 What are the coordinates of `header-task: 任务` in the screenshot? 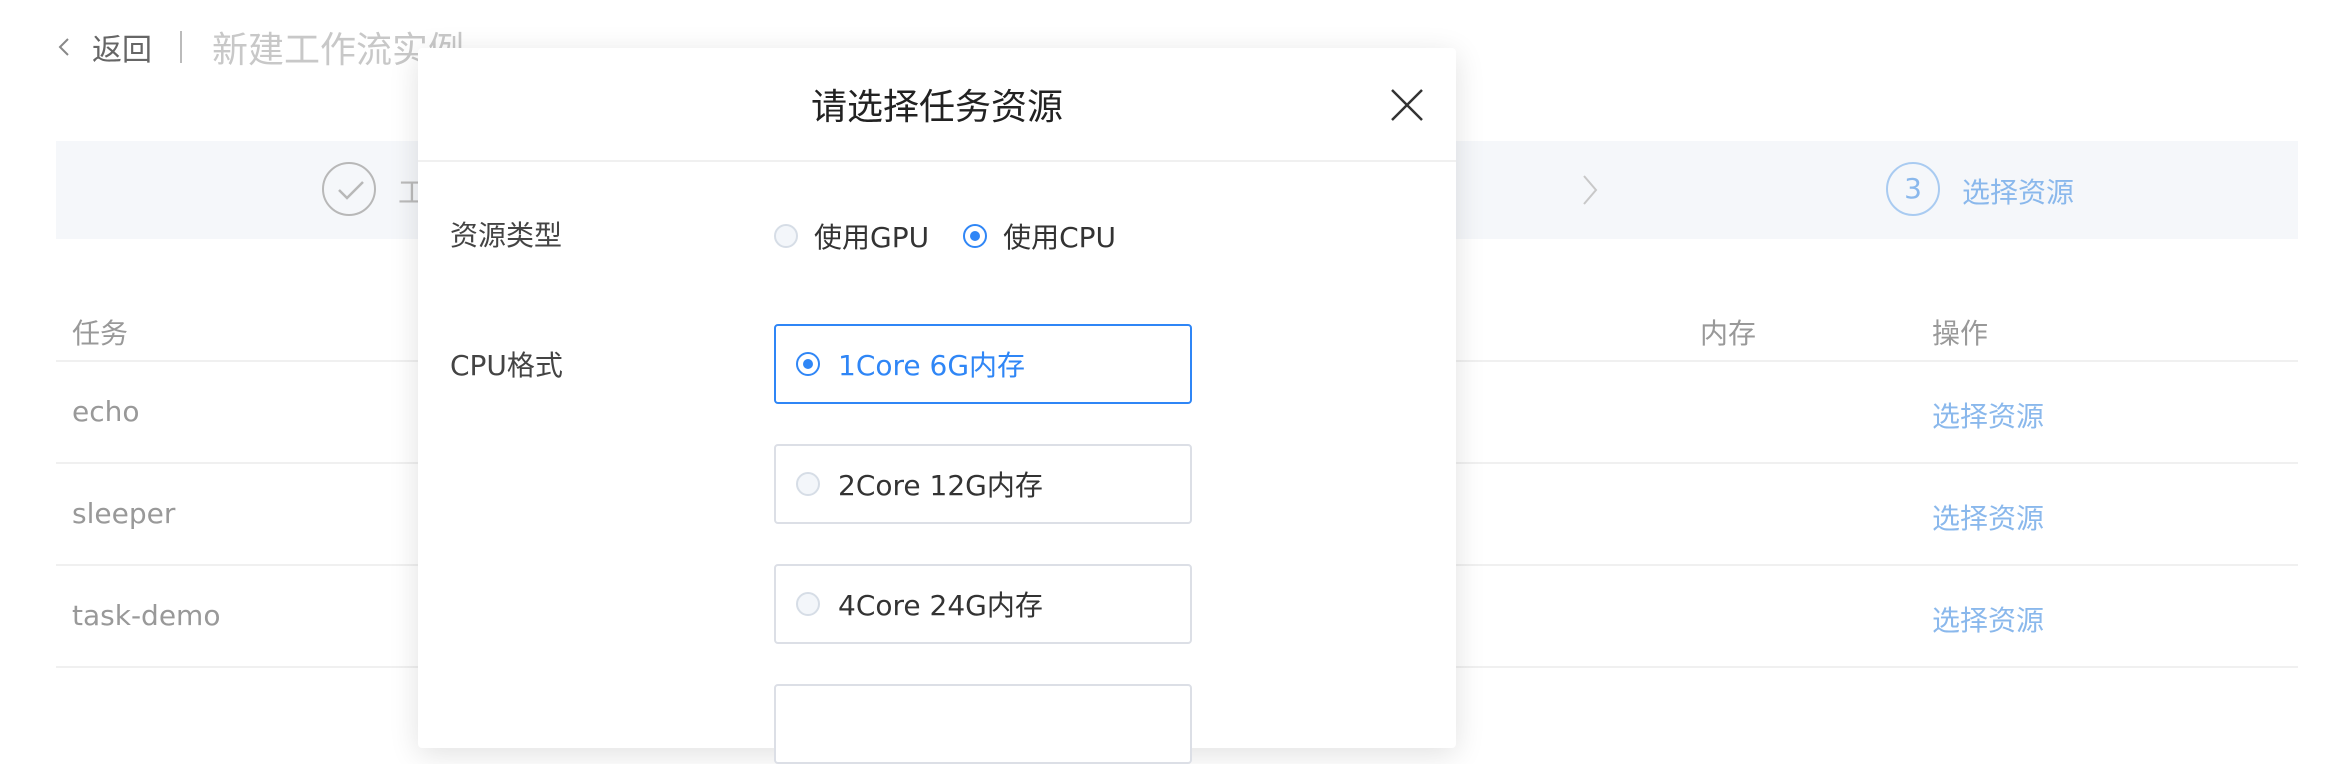 It's located at (100, 333).